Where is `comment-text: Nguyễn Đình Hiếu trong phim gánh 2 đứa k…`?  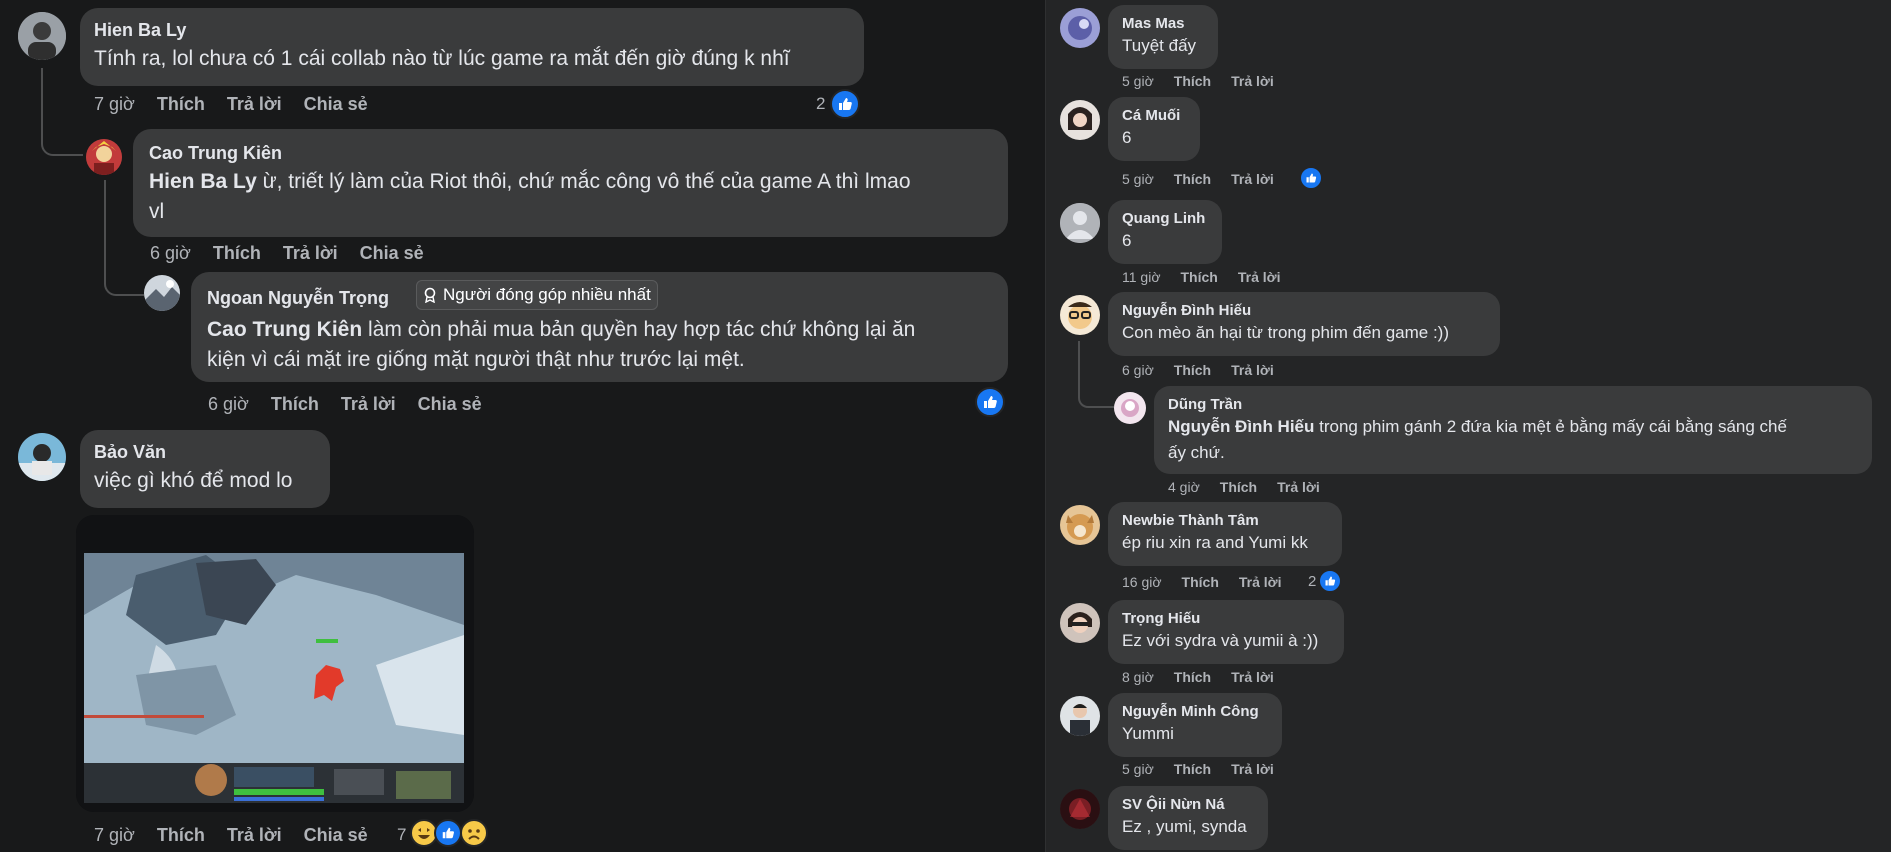
comment-text: Nguyễn Đình Hiếu trong phim gánh 2 đứa k… is located at coordinates (1513, 427).